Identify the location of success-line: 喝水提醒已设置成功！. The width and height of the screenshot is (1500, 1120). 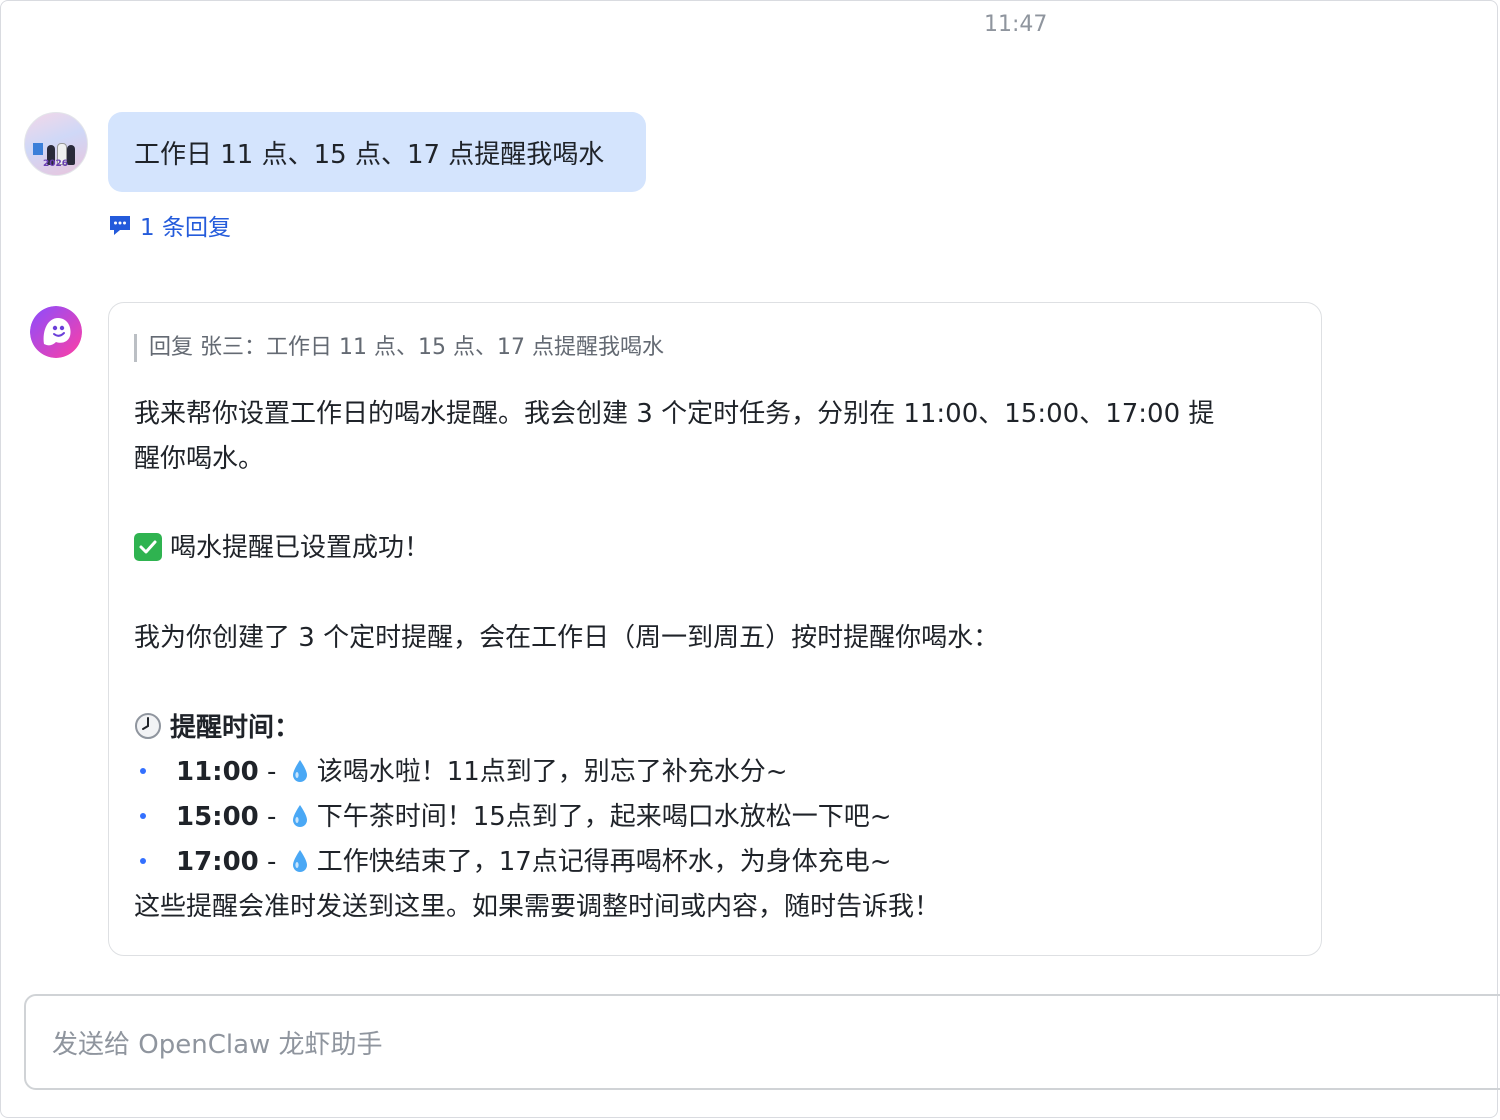
(282, 548).